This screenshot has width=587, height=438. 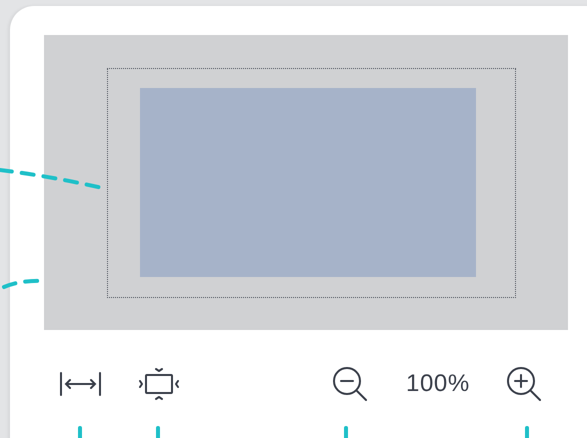 What do you see at coordinates (159, 384) in the screenshot?
I see `fit-screen-icon` at bounding box center [159, 384].